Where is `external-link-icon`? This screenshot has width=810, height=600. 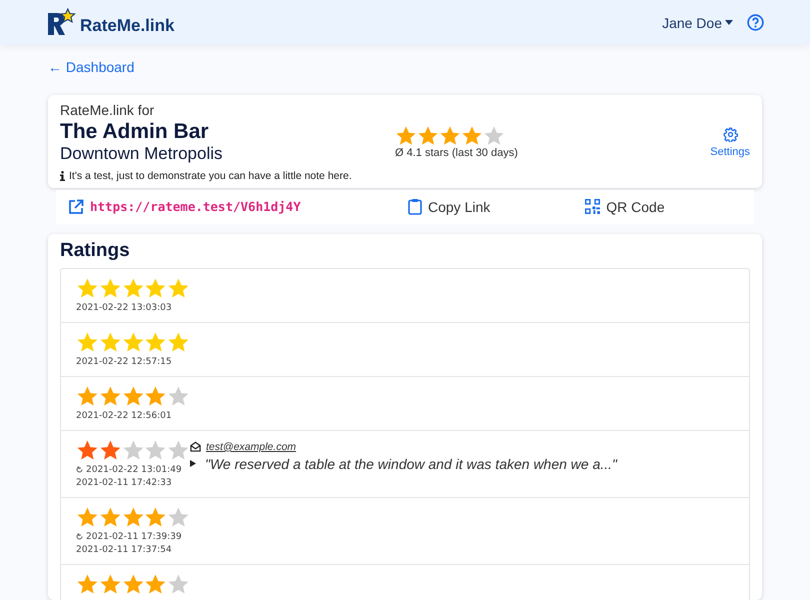 external-link-icon is located at coordinates (76, 206).